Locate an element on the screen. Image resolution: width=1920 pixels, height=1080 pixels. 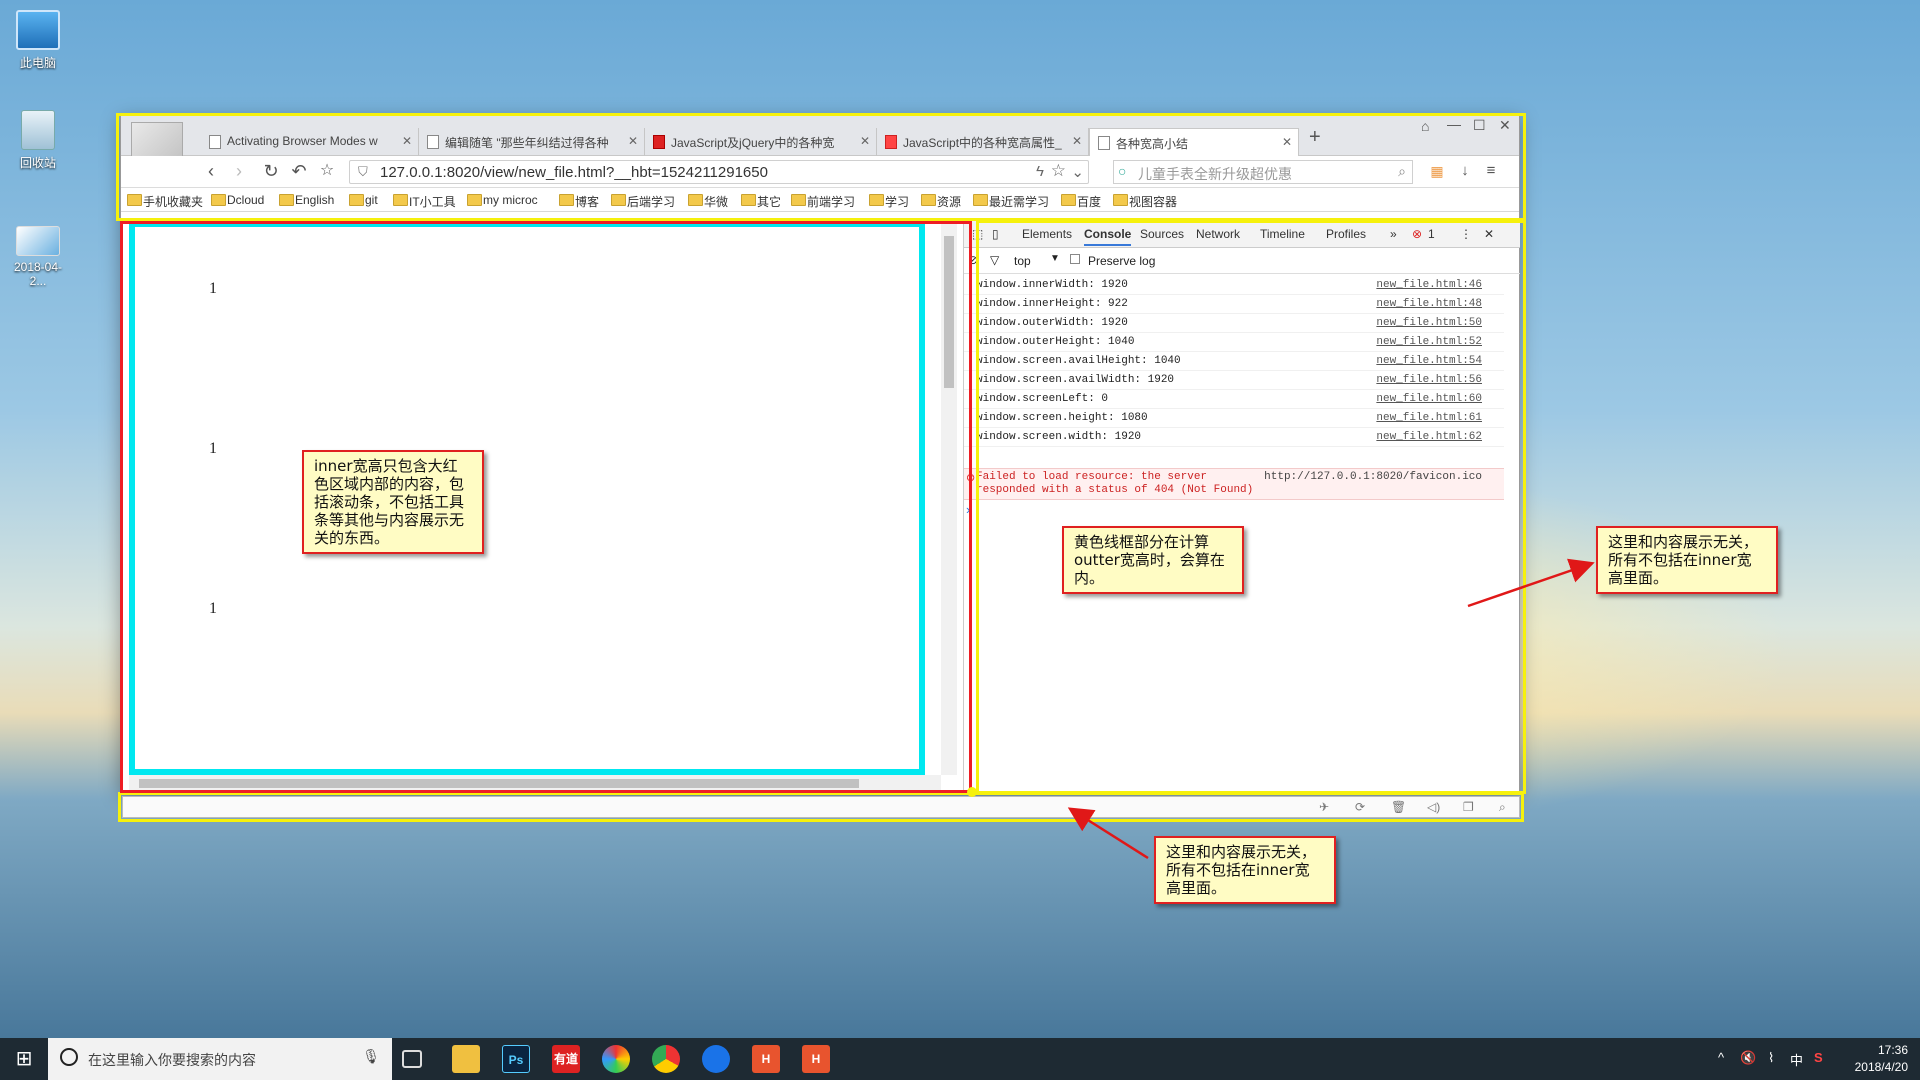
hbuilder-icon: H is located at coordinates (766, 1059).